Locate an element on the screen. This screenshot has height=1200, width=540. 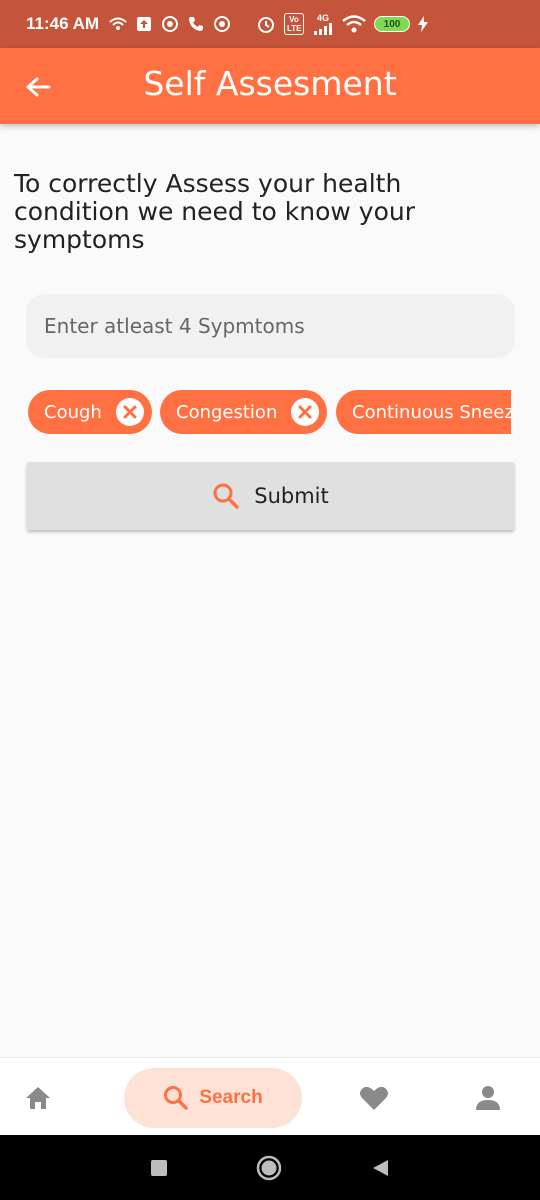
upload-icon is located at coordinates (144, 24).